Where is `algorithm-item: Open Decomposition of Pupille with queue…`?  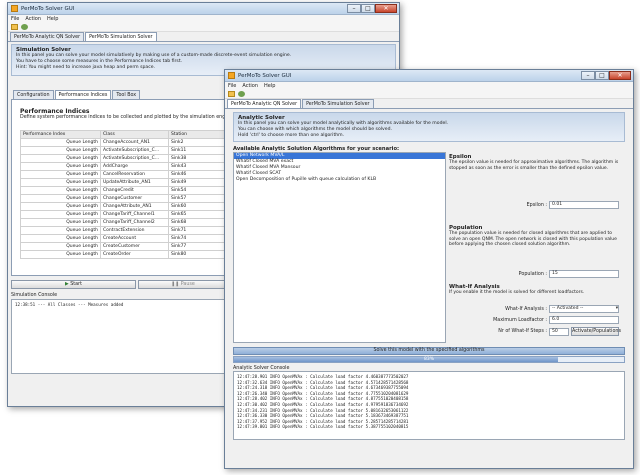
algorithm-item: Open Decomposition of Pupille with queue… is located at coordinates (339, 180).